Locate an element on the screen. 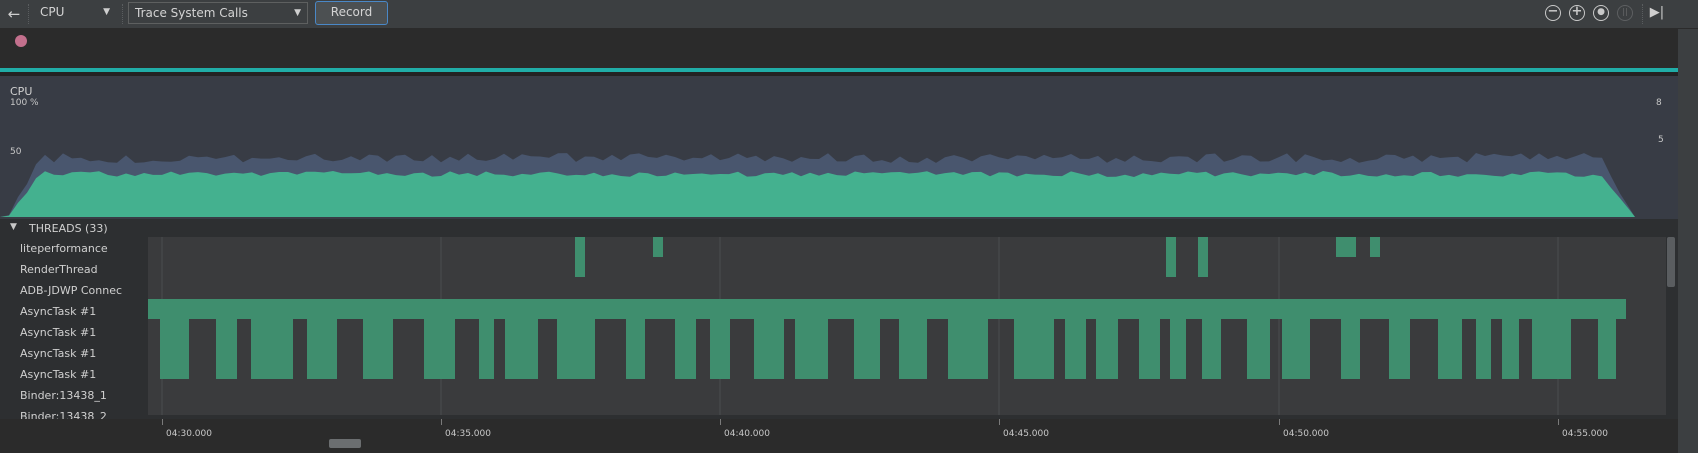 The image size is (1698, 453). zoom-out-icon: − is located at coordinates (1553, 13).